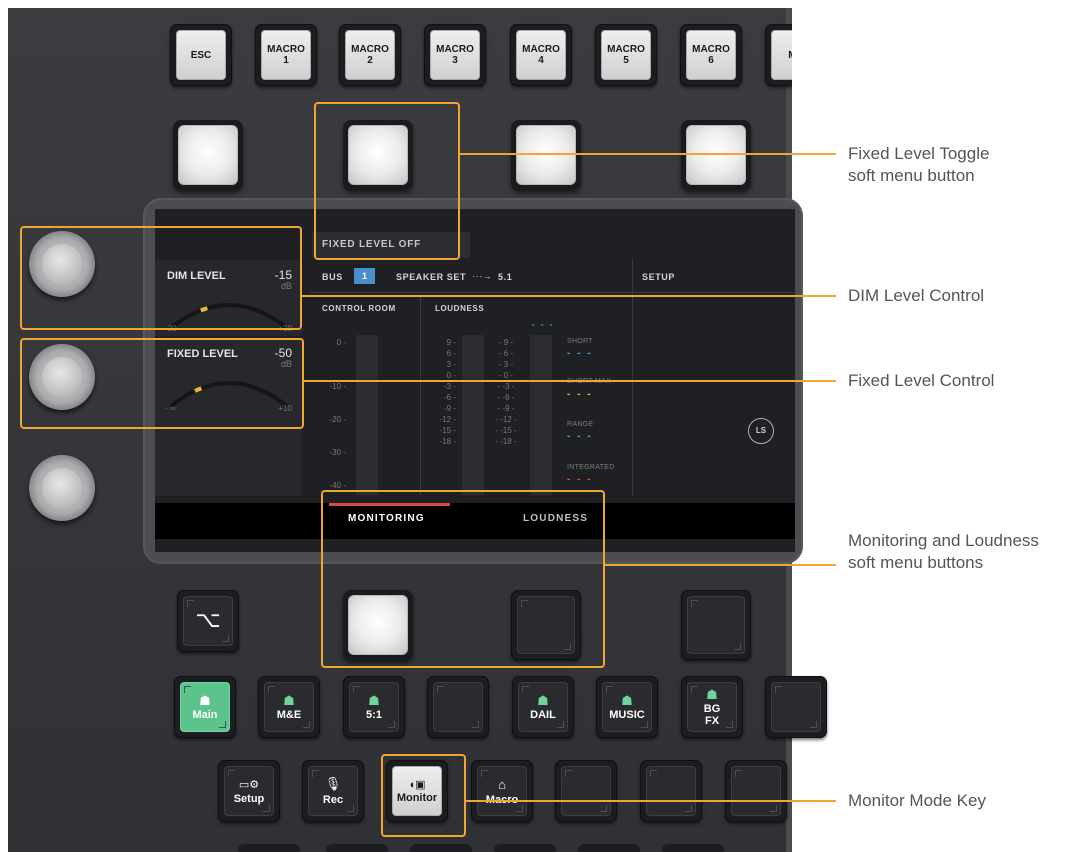 Image resolution: width=1092 pixels, height=852 pixels. I want to click on fixed-level-callout: Fixed Level Control, so click(921, 380).